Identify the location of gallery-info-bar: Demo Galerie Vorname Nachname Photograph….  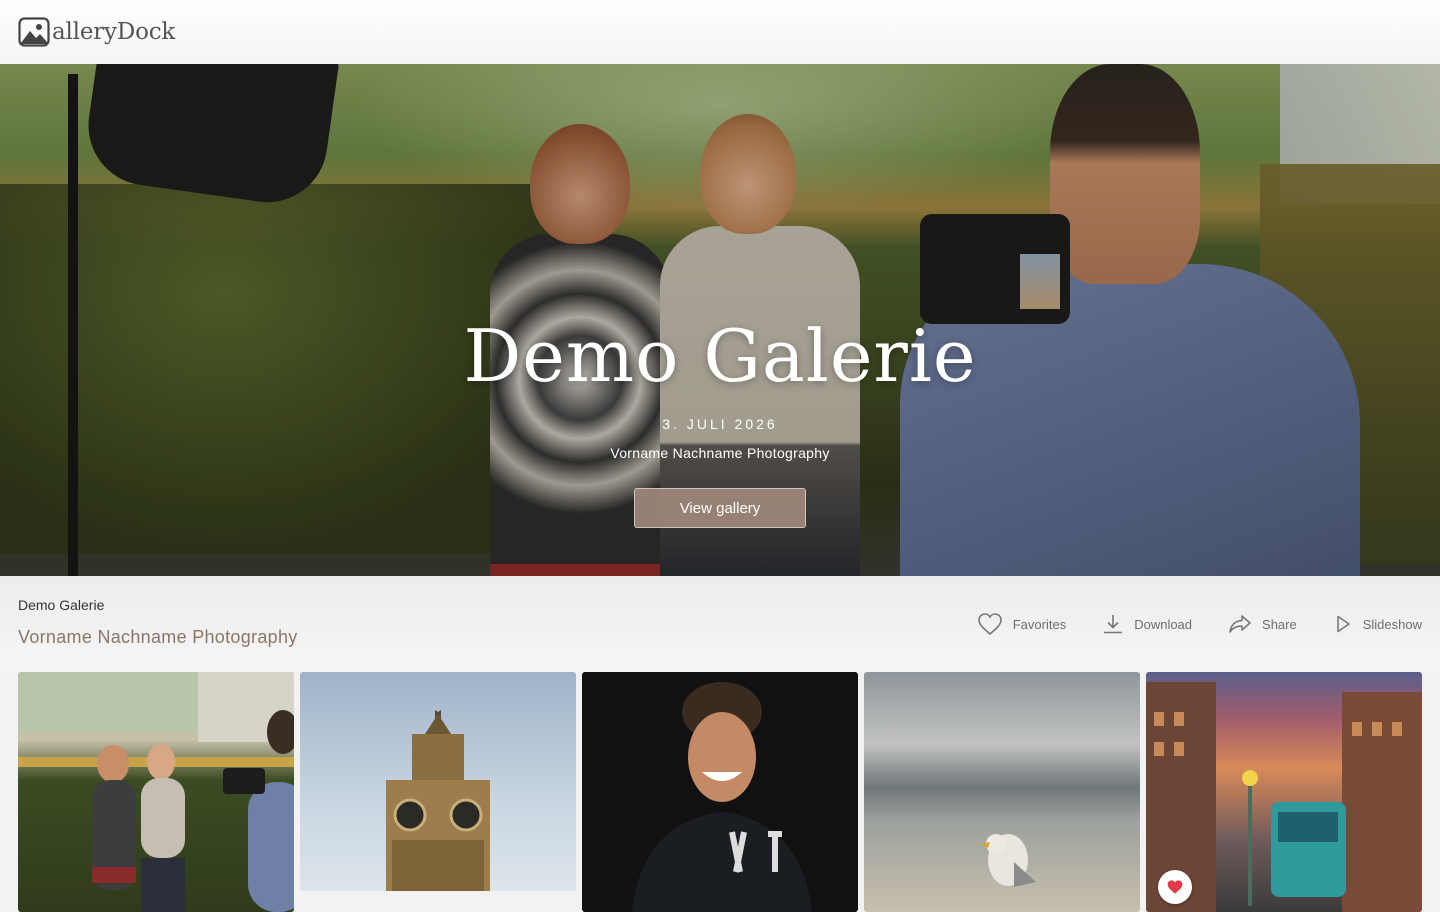
(720, 624).